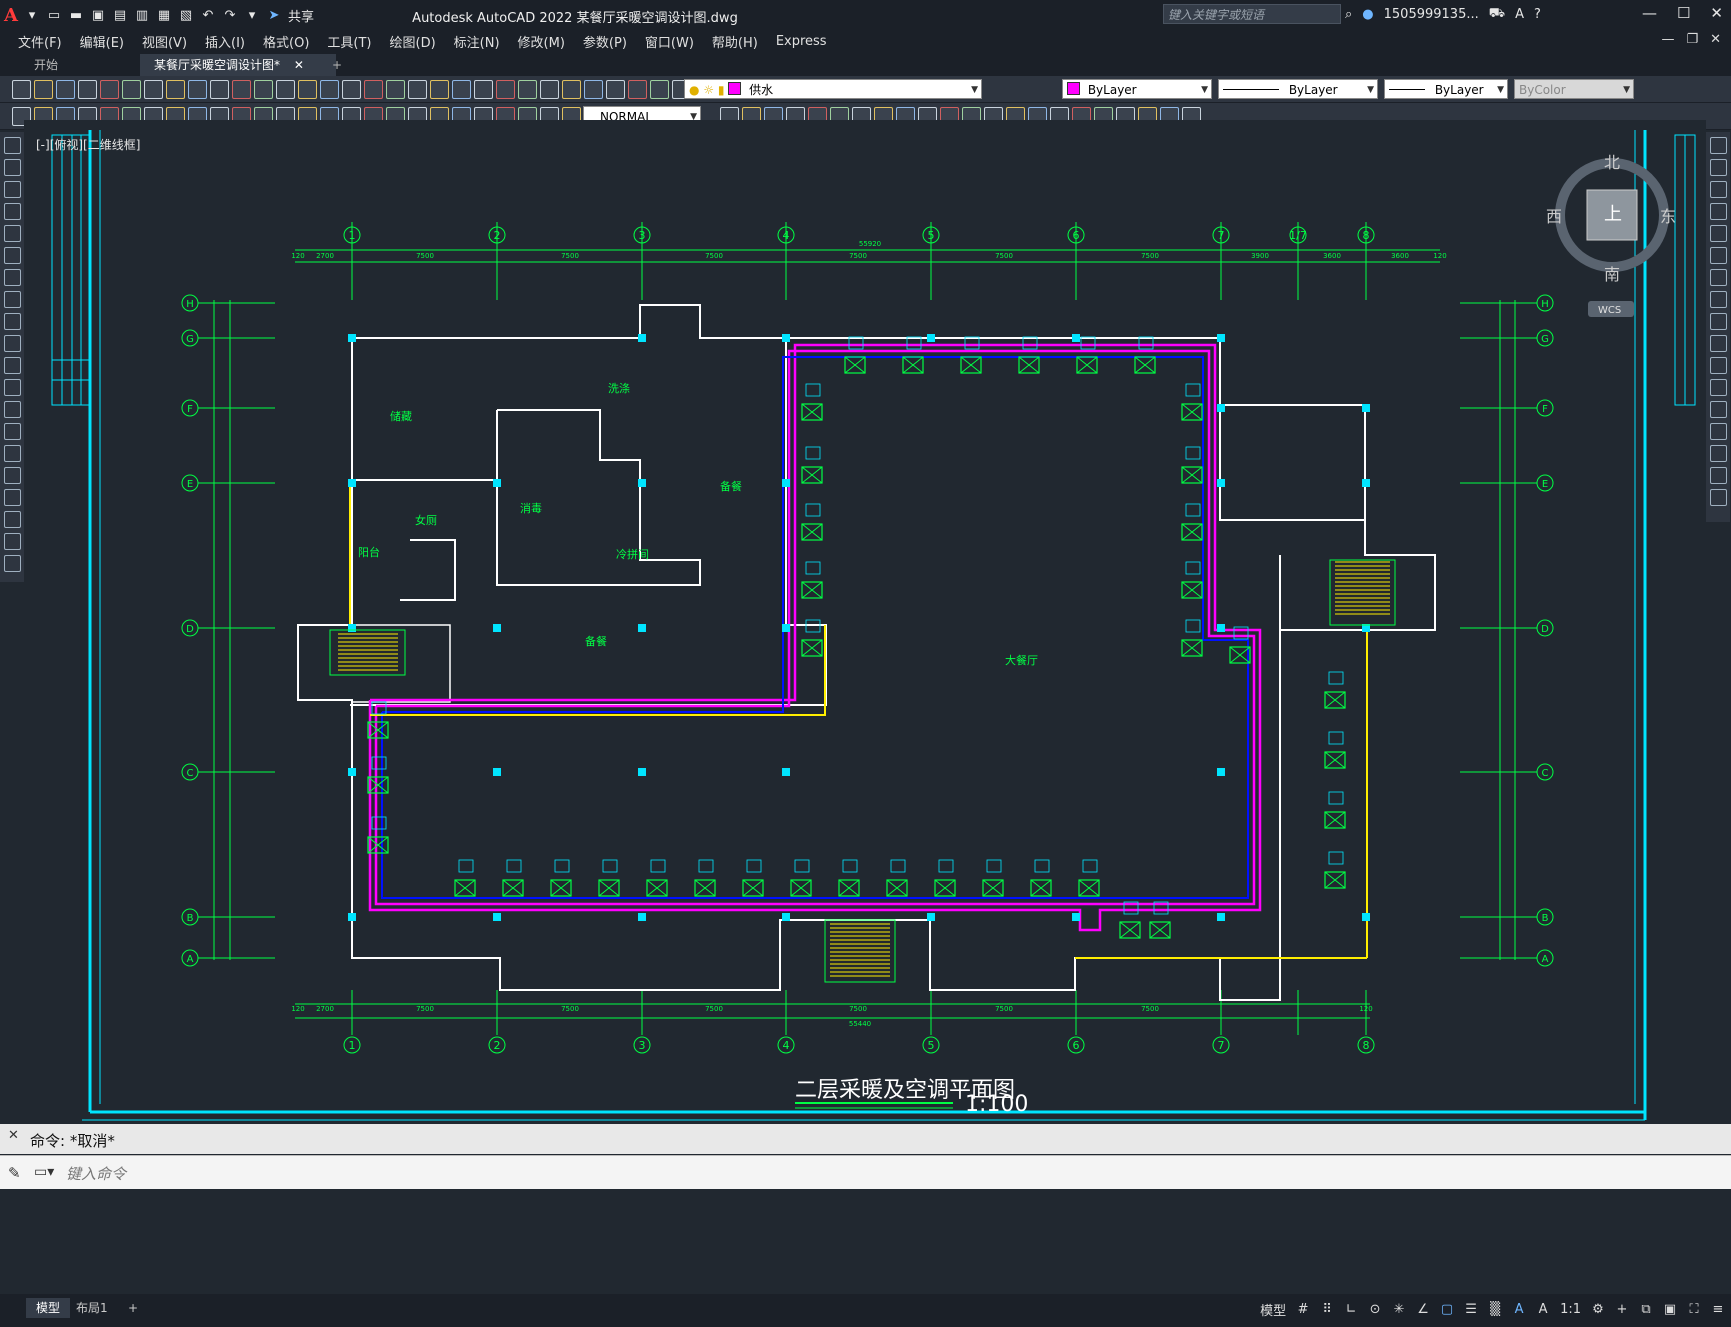  I want to click on doc-close-icon: ✕, so click(1715, 39).